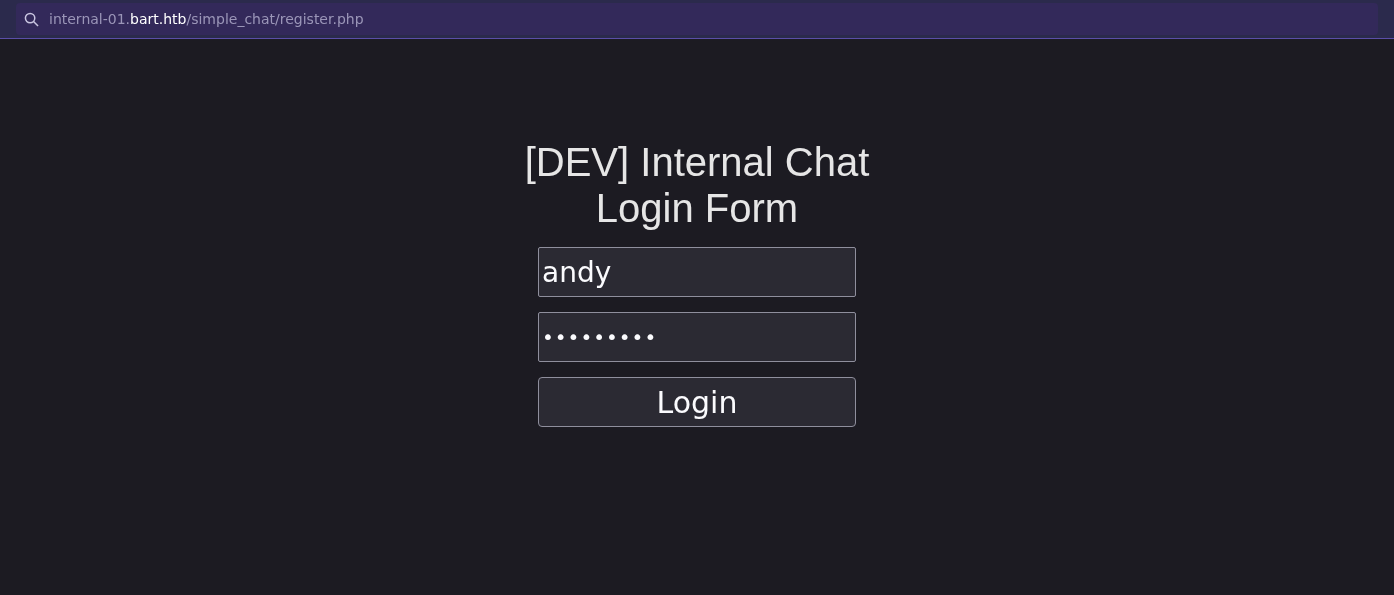 The image size is (1394, 595). What do you see at coordinates (206, 19) in the screenshot?
I see `url-text: internal-01.bart.htb/simple_chat/register.php` at bounding box center [206, 19].